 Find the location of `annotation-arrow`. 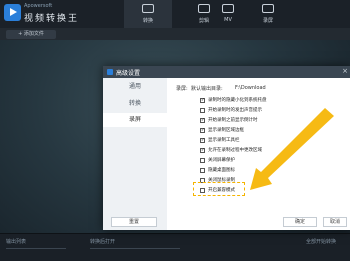

annotation-arrow is located at coordinates (292, 149).